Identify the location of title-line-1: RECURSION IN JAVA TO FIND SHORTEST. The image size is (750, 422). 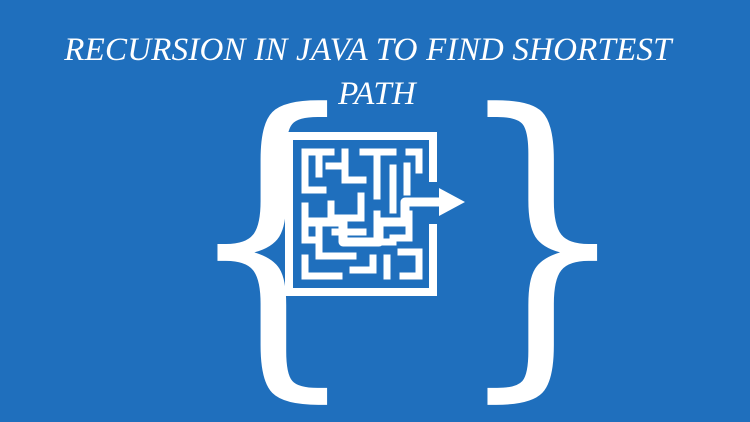
(368, 50).